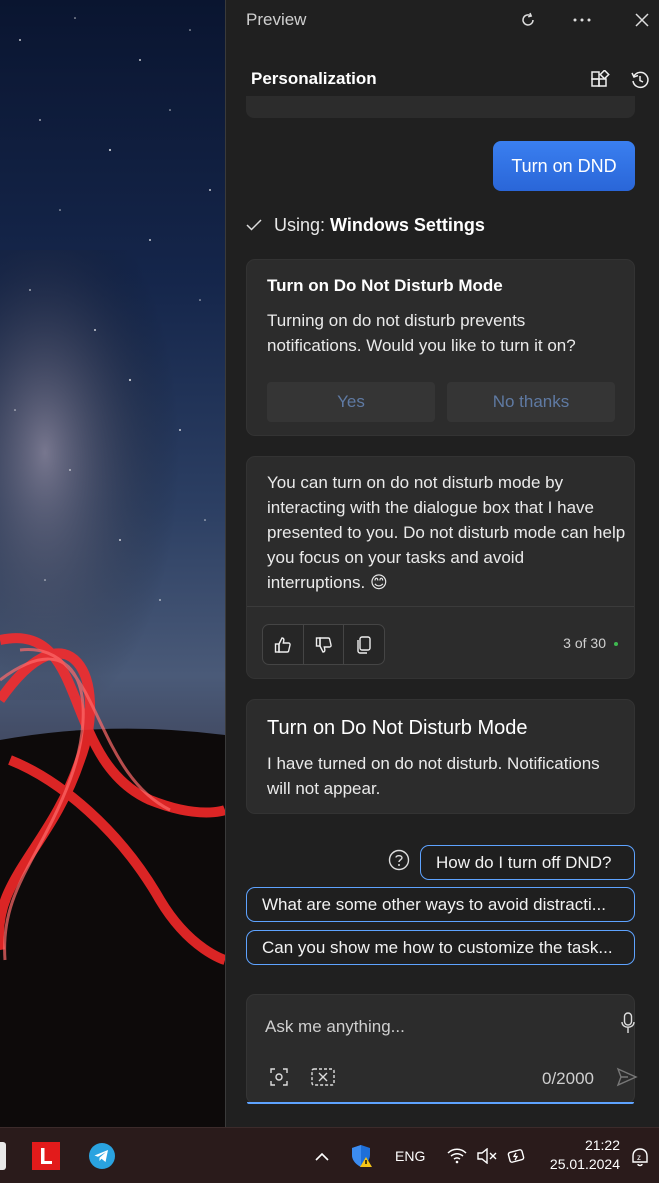 The height and width of the screenshot is (1183, 659). What do you see at coordinates (415, 1027) in the screenshot?
I see `chat-input` at bounding box center [415, 1027].